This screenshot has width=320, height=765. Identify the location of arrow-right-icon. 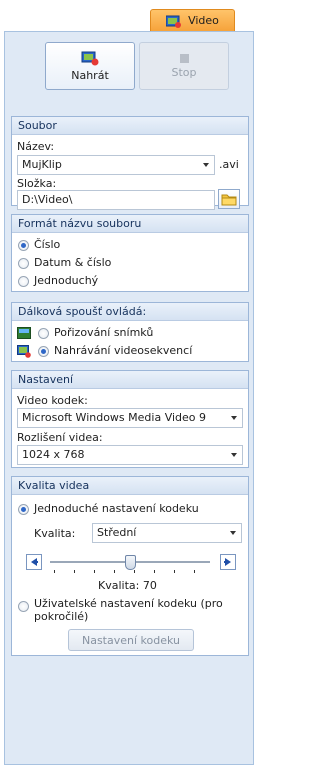
(227, 562).